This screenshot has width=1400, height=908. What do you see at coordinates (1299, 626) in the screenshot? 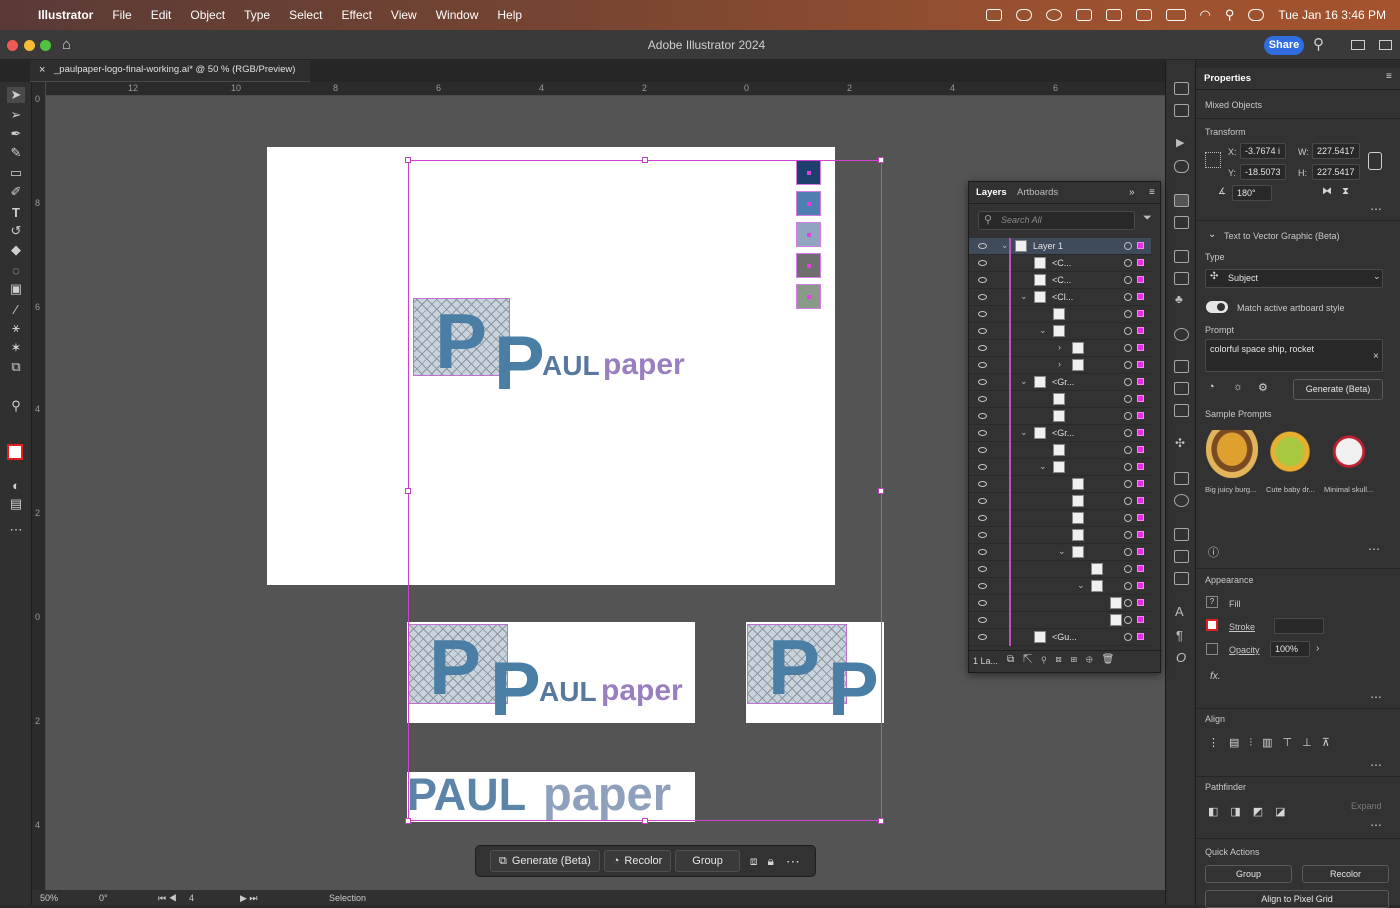
I see `stroke-weight-field` at bounding box center [1299, 626].